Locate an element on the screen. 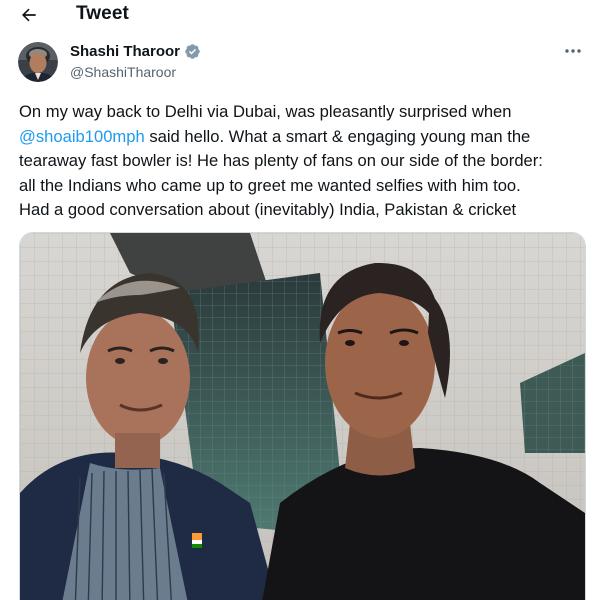 The image size is (600, 600). avatar-image is located at coordinates (38, 62).